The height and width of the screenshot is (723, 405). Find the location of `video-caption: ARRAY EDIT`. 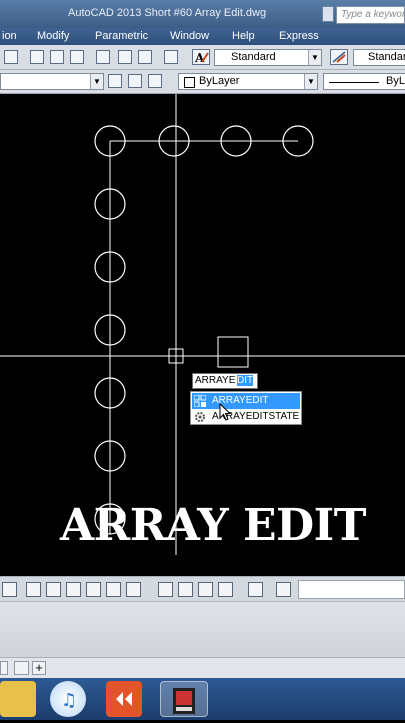

video-caption: ARRAY EDIT is located at coordinates (213, 525).